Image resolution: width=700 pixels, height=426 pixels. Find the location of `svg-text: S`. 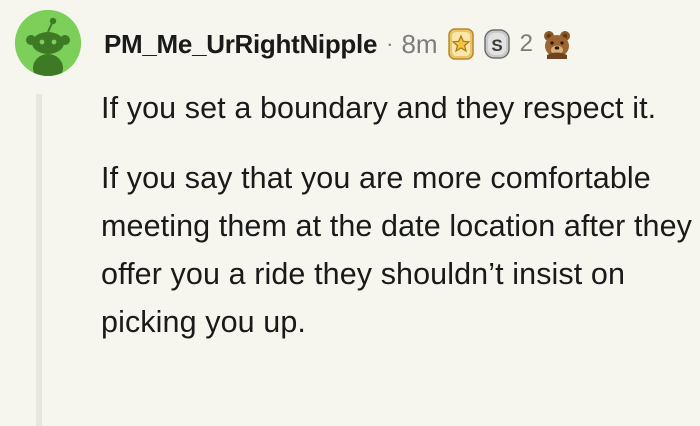

svg-text: S is located at coordinates (496, 45).